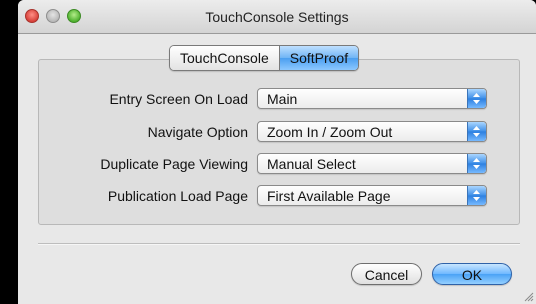 This screenshot has height=304, width=536. I want to click on window-title: TouchConsole Settings, so click(277, 17).